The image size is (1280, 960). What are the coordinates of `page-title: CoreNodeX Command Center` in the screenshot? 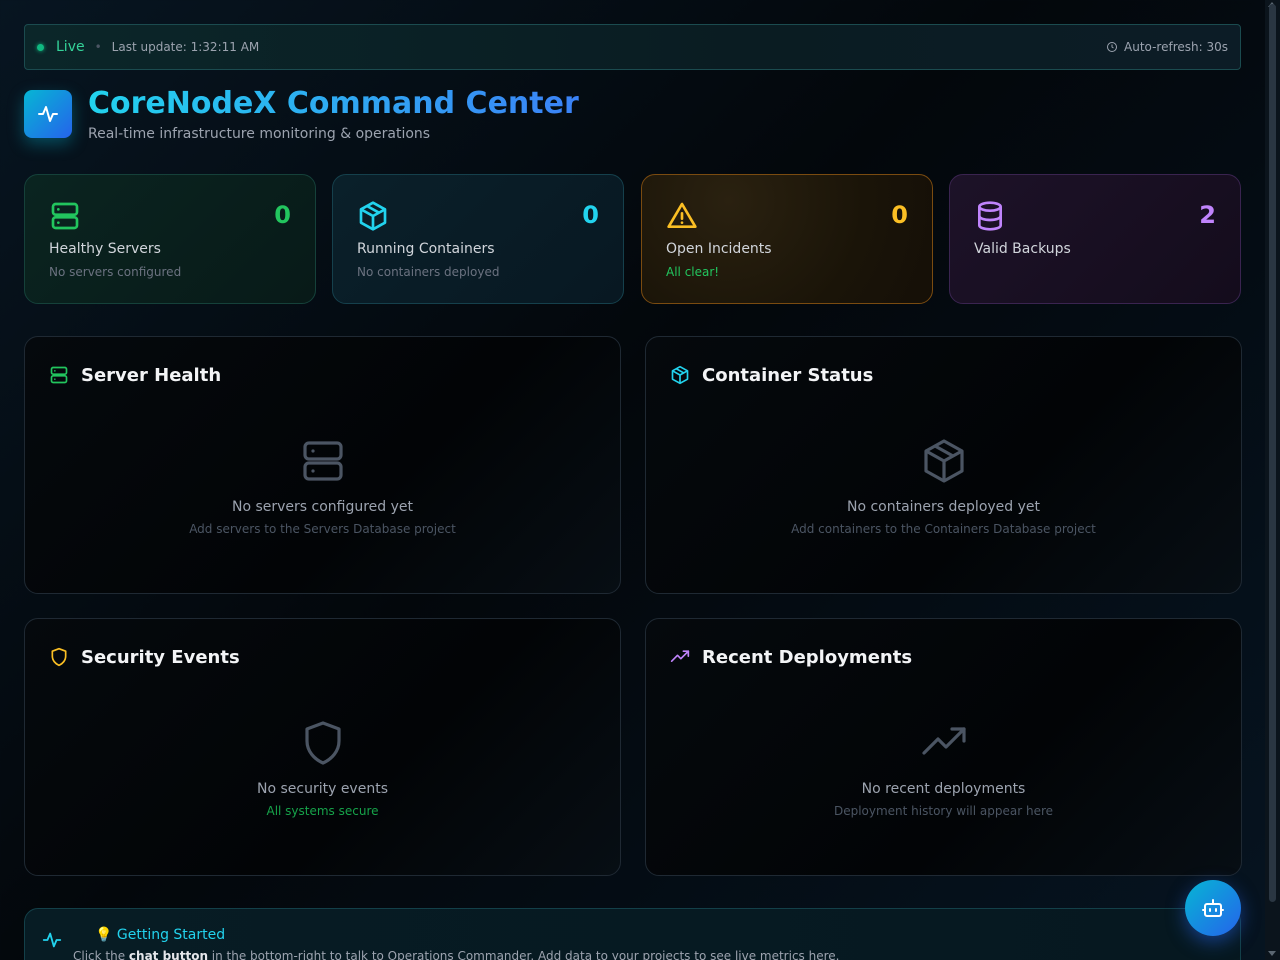 It's located at (333, 103).